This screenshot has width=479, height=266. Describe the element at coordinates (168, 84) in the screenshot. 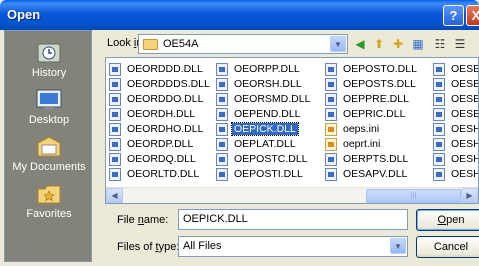

I see `file-item-label: OEORDDDS.DLL` at that location.